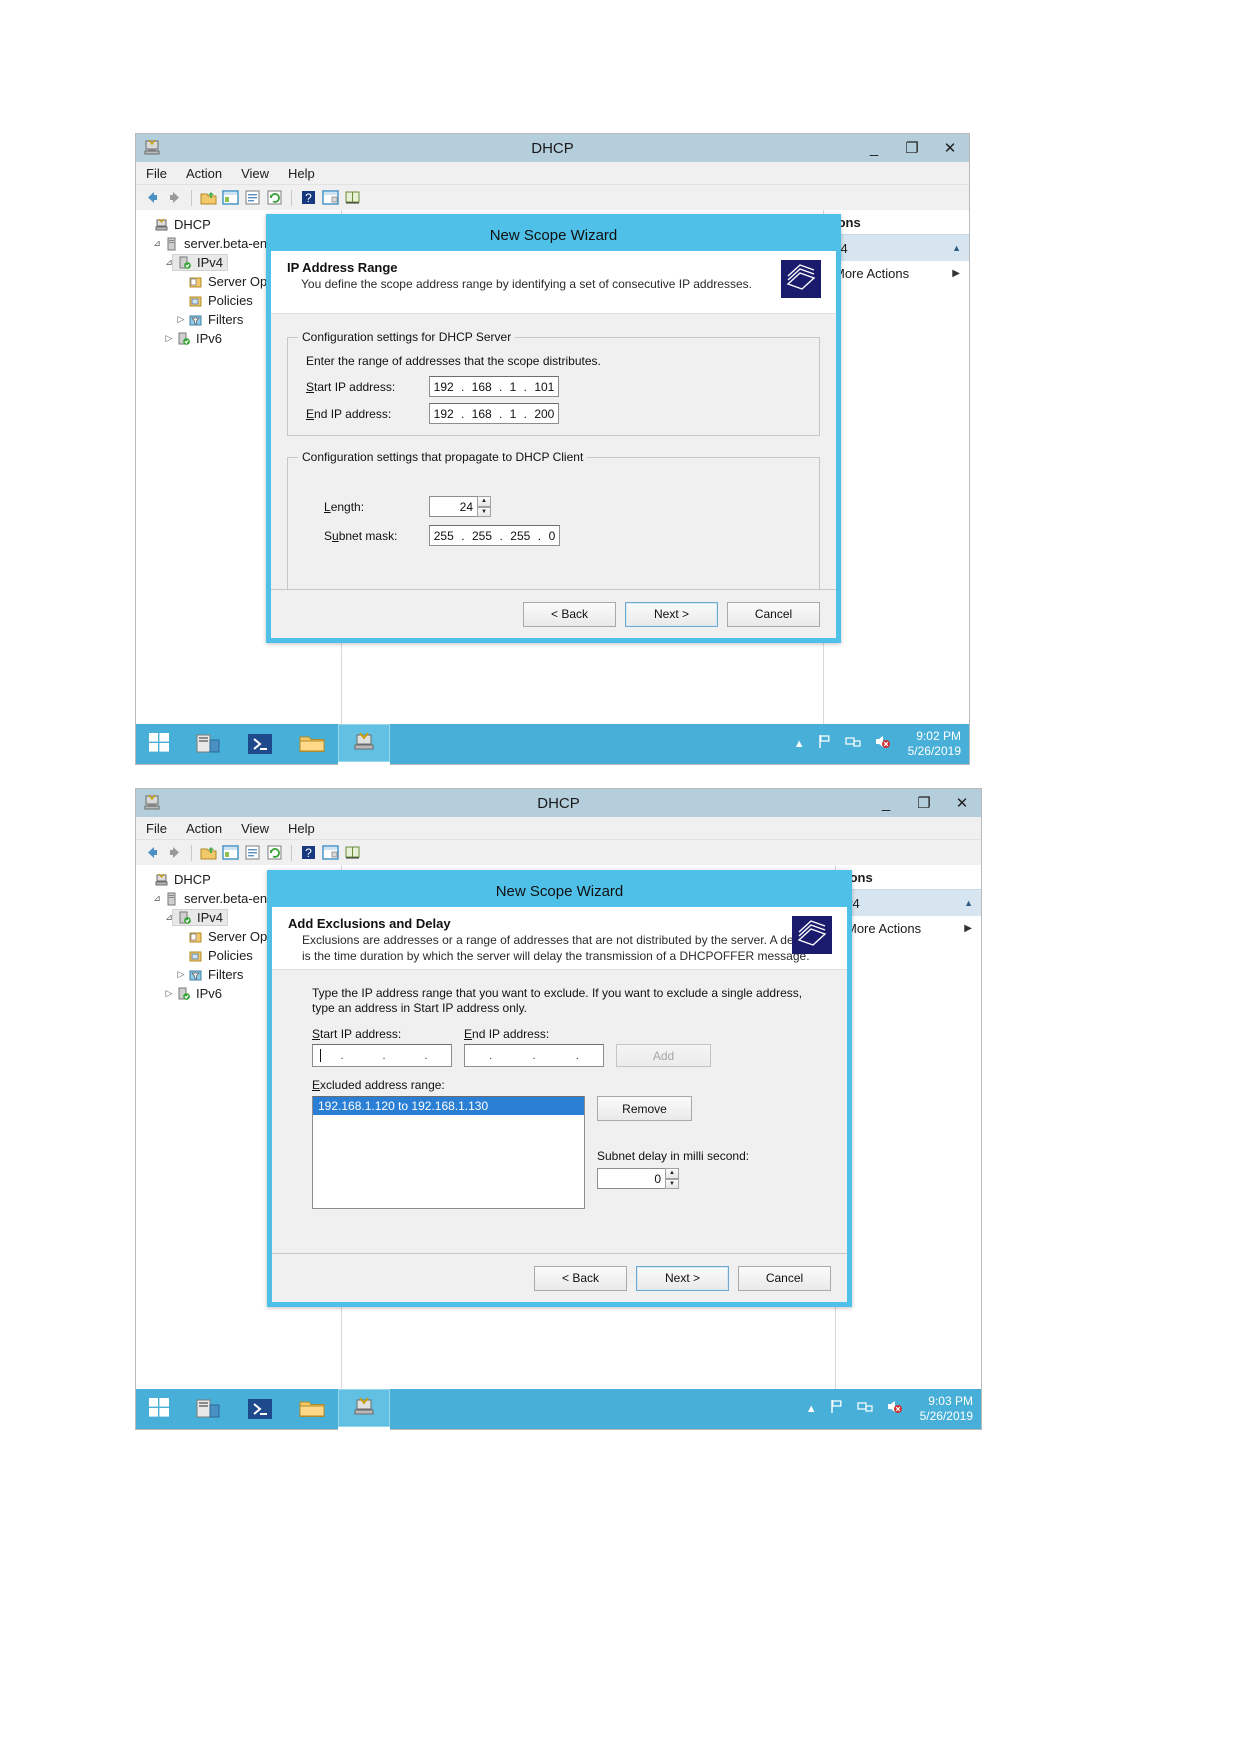 Image resolution: width=1241 pixels, height=1754 pixels. I want to click on add-button: Add, so click(663, 1055).